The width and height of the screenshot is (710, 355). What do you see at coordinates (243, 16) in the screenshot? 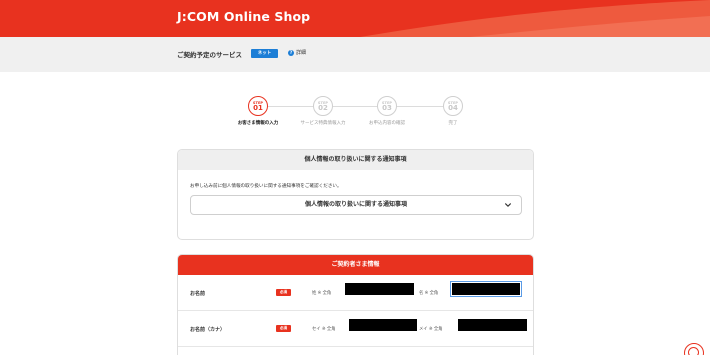
I see `brand-logo: J:COM Online Shop` at bounding box center [243, 16].